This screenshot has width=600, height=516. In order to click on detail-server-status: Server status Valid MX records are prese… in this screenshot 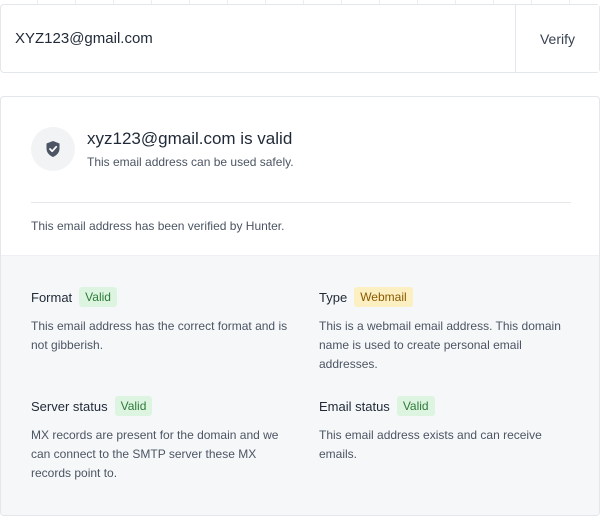, I will do `click(161, 439)`.